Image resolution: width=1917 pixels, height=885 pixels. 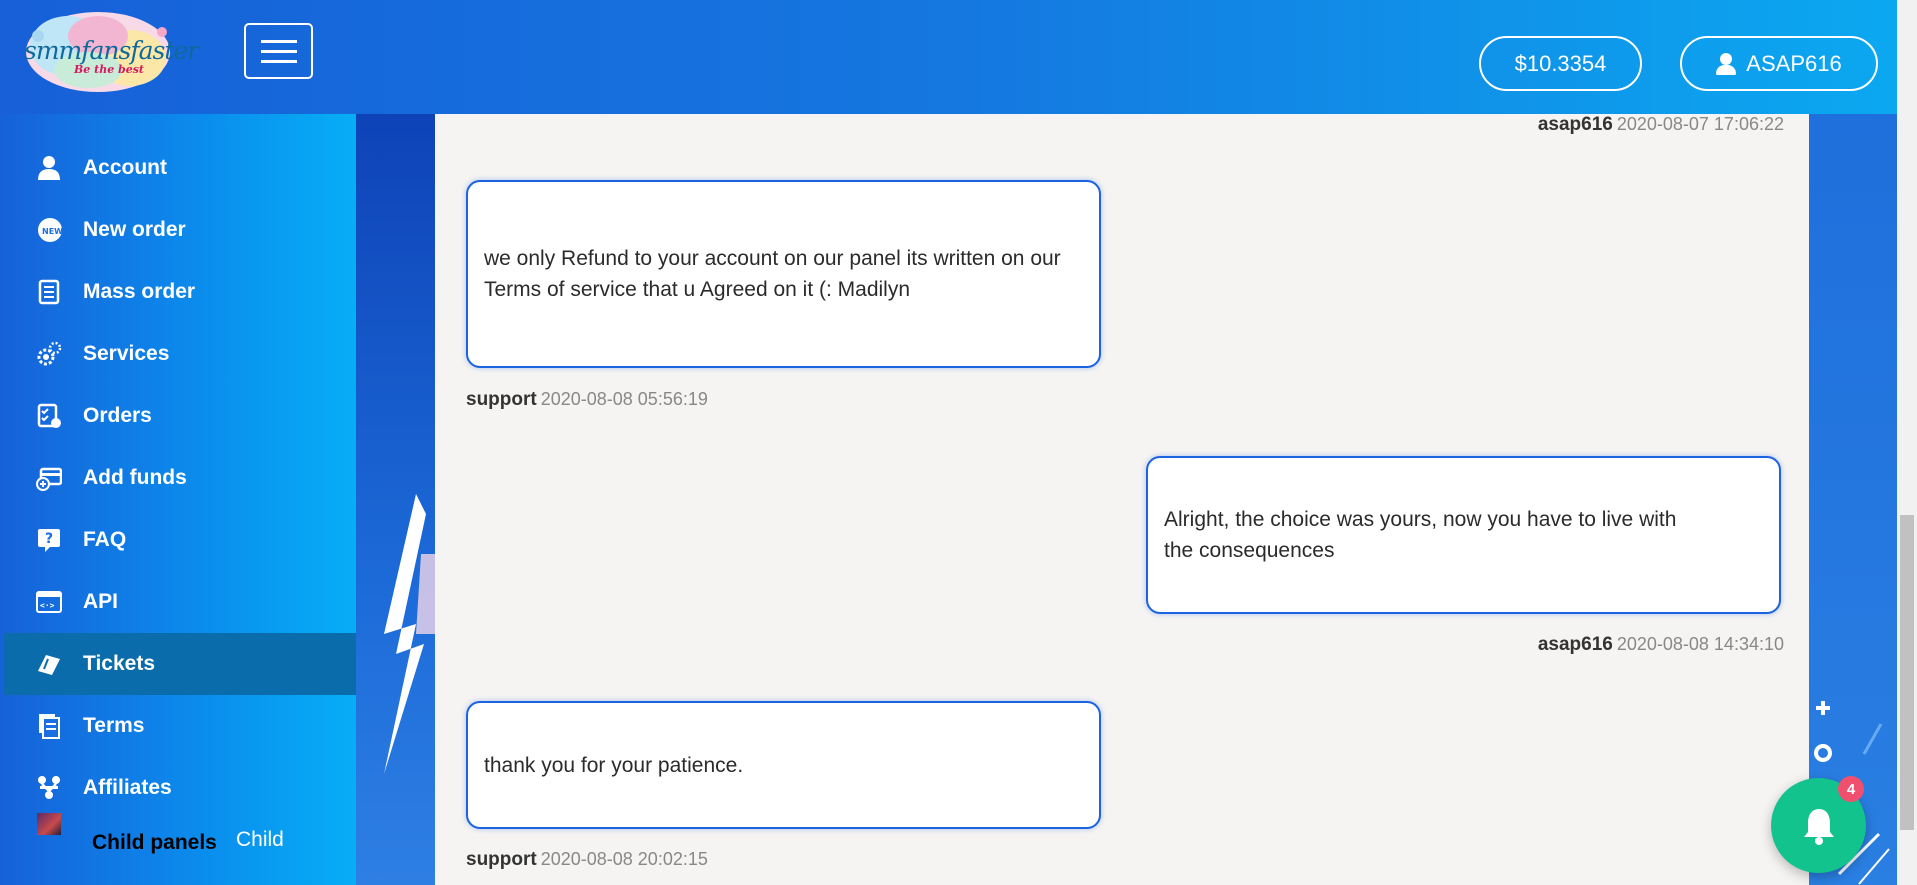 What do you see at coordinates (178, 602) in the screenshot?
I see `sidebar-item-api: <·> API` at bounding box center [178, 602].